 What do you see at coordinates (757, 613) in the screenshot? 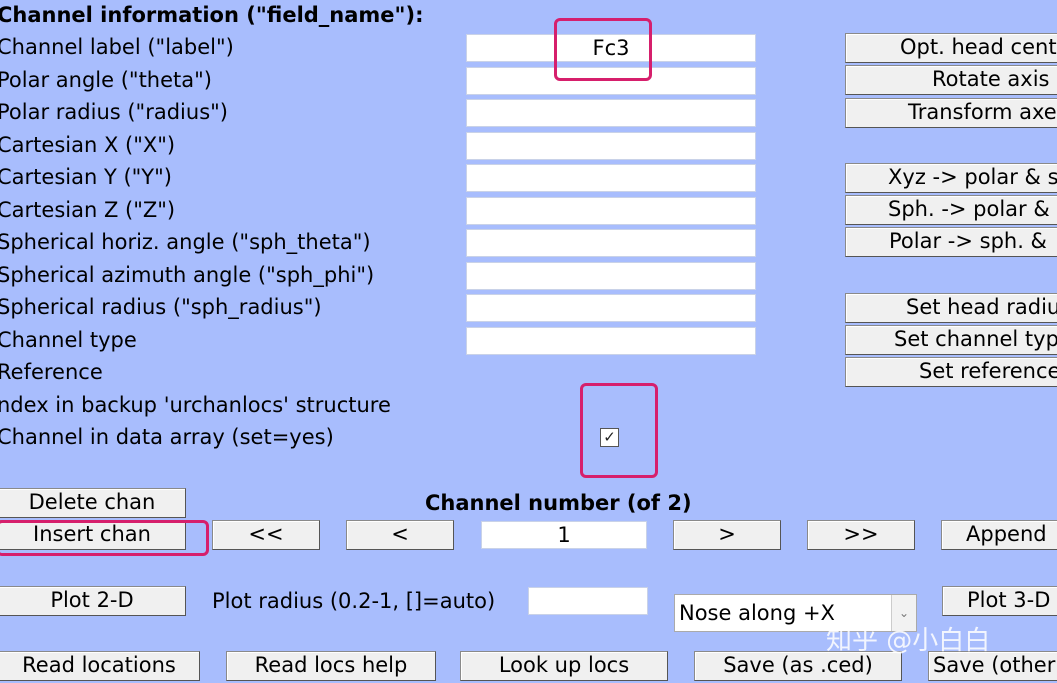
I see `nose-direction-value: Nose along +X` at bounding box center [757, 613].